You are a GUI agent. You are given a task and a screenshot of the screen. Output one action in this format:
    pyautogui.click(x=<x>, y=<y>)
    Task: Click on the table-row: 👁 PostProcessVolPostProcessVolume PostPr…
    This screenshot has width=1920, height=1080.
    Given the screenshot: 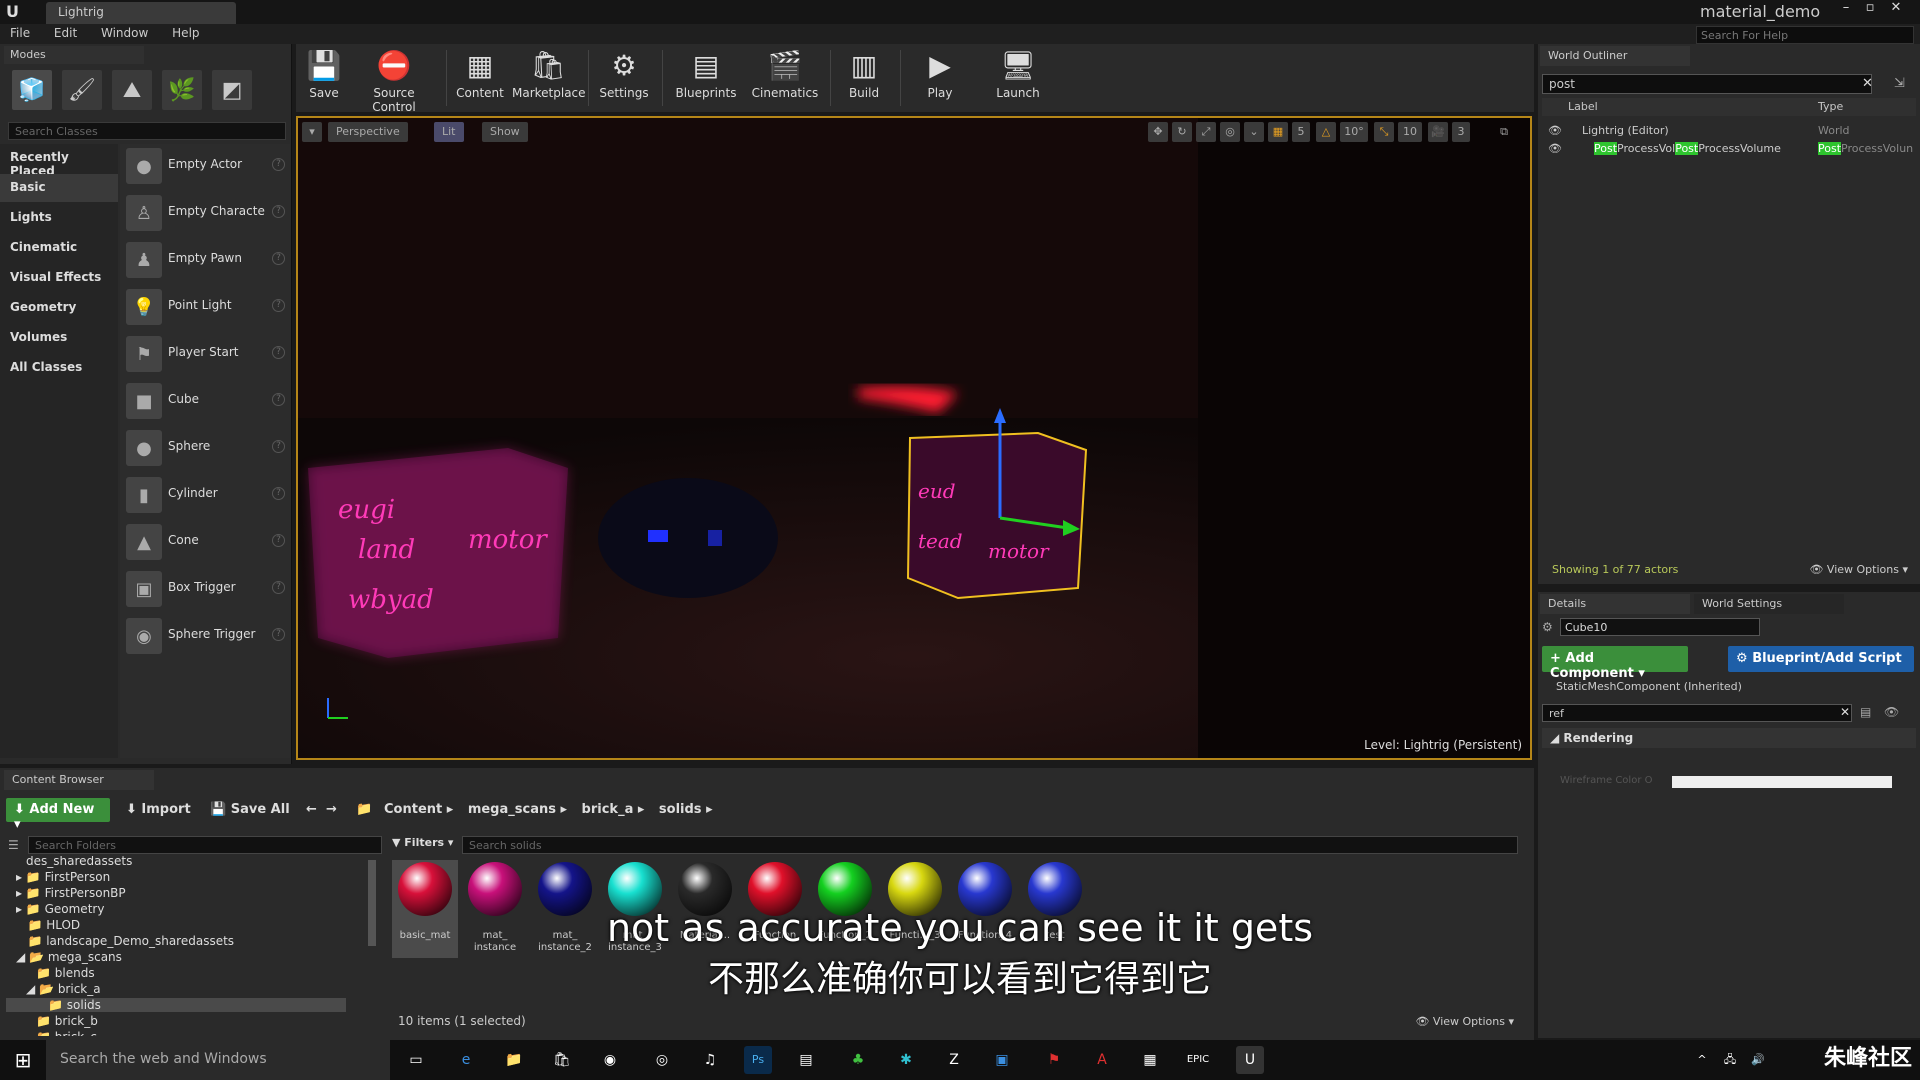 What is the action you would take?
    pyautogui.click(x=1729, y=149)
    